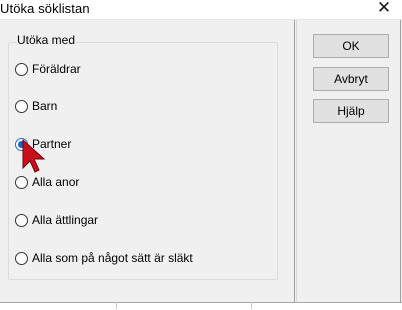  Describe the element at coordinates (45, 8) in the screenshot. I see `window-title: Utöka söklistan` at that location.